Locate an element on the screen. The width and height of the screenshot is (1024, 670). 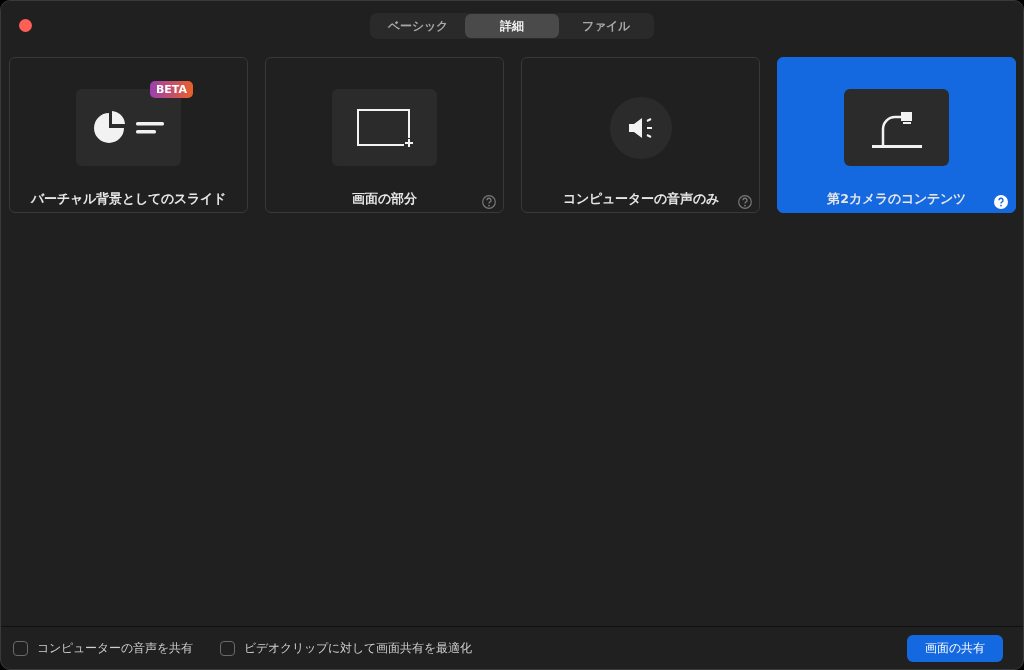
tab: 詳細 is located at coordinates (512, 26).